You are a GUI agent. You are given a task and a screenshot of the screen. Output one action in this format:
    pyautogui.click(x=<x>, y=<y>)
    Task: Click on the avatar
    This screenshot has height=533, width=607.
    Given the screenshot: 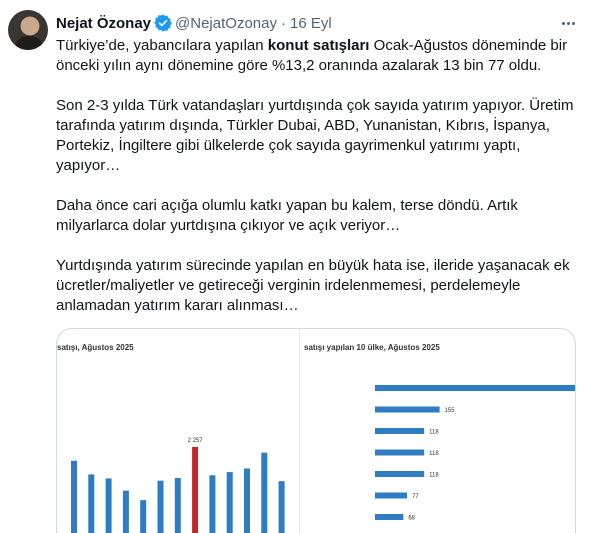 What is the action you would take?
    pyautogui.click(x=28, y=30)
    